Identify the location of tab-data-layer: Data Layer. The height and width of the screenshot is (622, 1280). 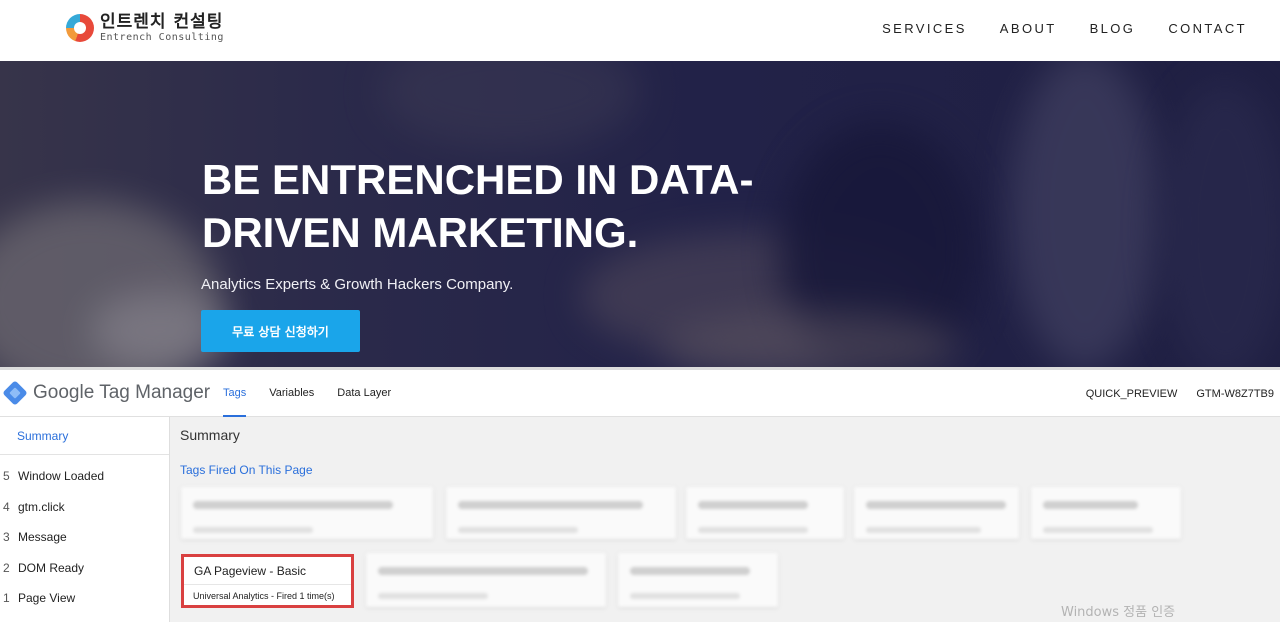
(364, 393).